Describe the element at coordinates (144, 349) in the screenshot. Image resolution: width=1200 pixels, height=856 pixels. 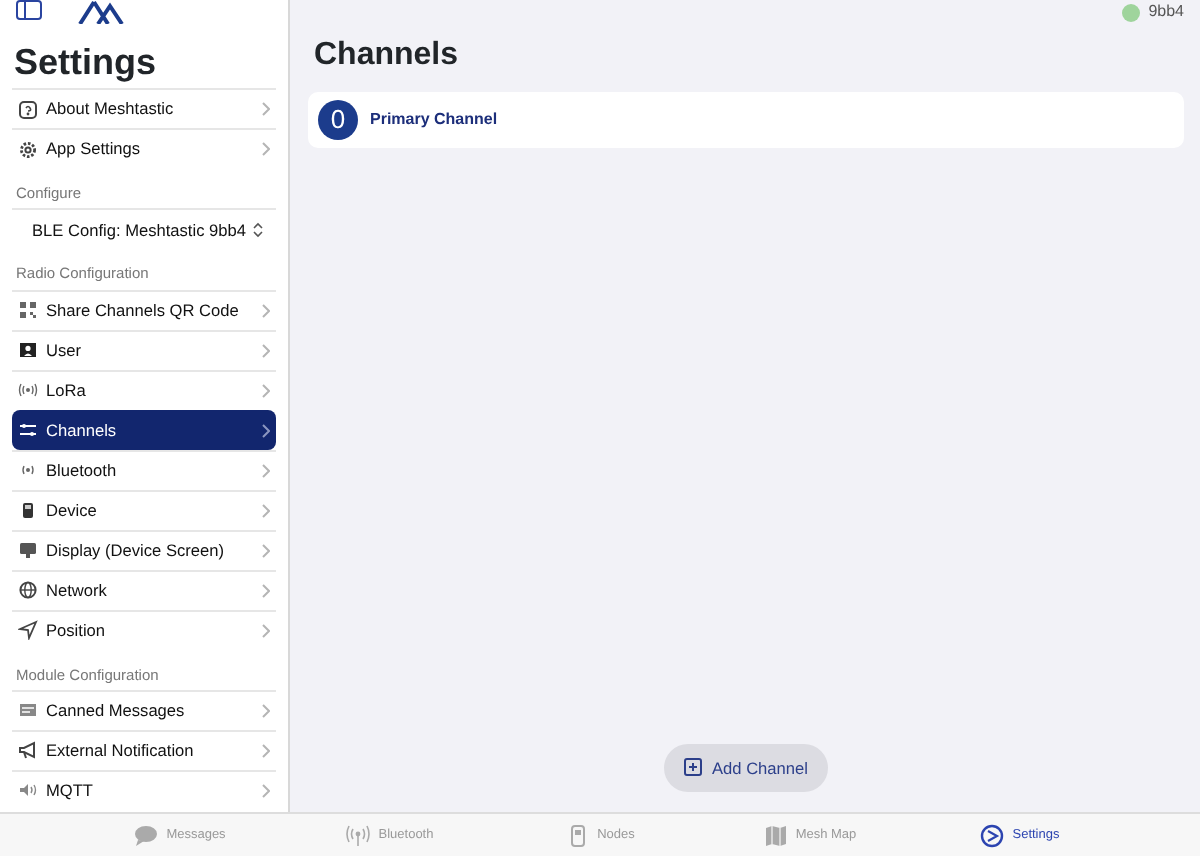
I see `sidebar-item: User` at that location.